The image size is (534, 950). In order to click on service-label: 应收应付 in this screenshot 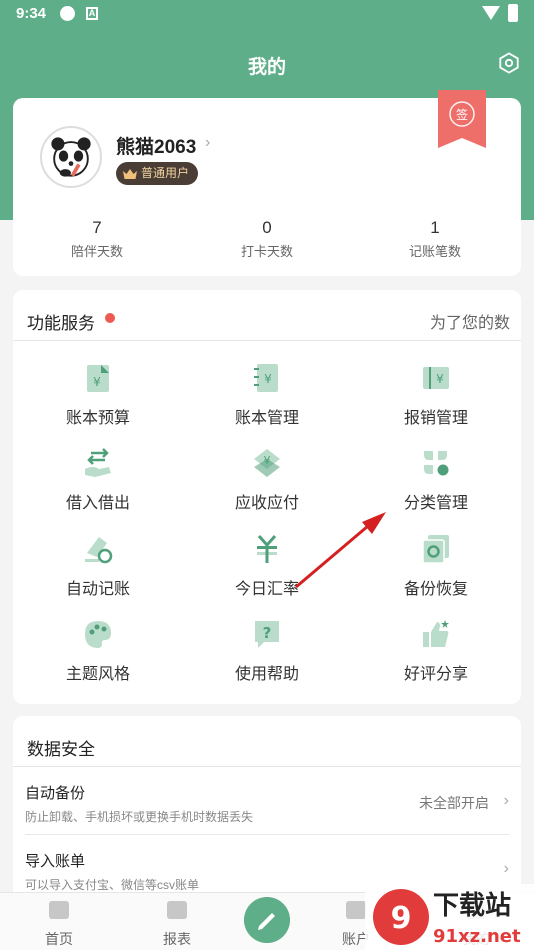, I will do `click(266, 503)`.